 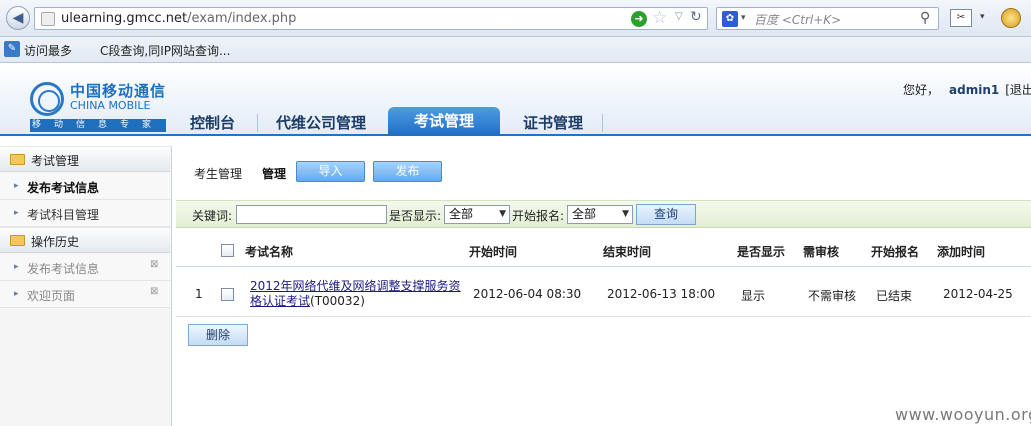 I want to click on column-header-name: 考试名称, so click(x=269, y=251).